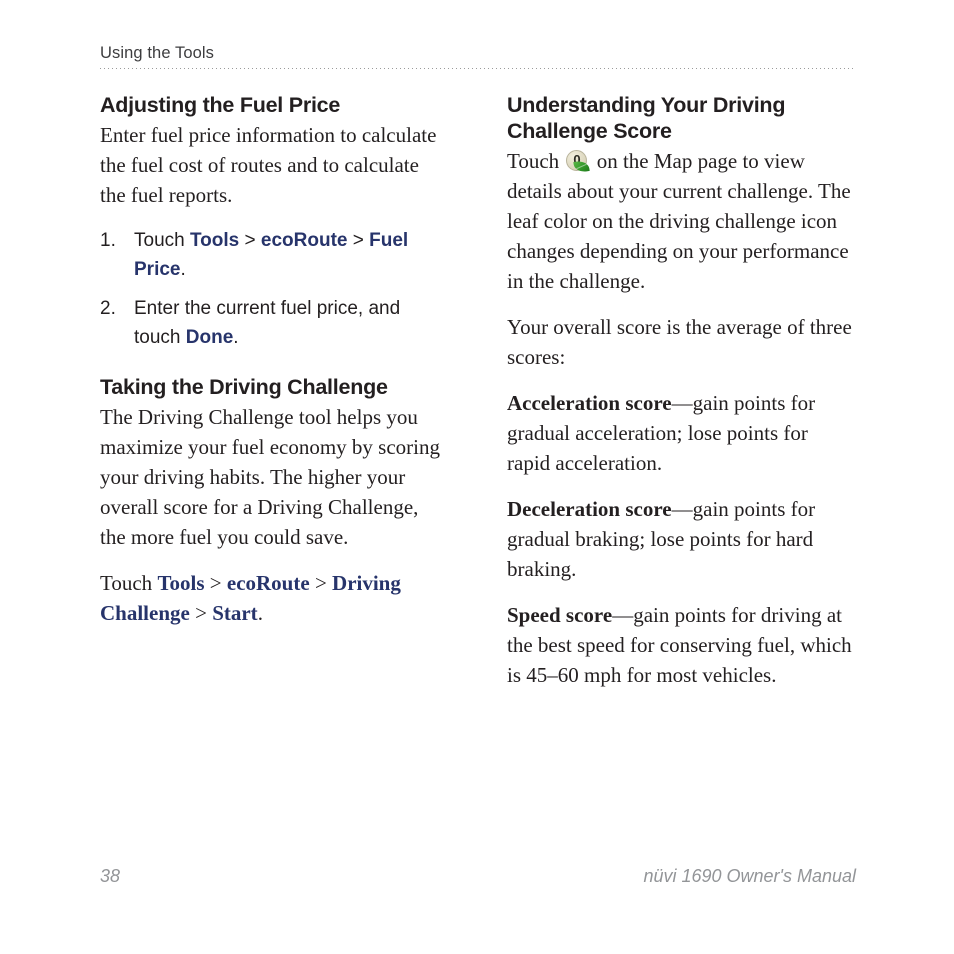 This screenshot has height=954, width=954. Describe the element at coordinates (267, 323) in the screenshot. I see `step-text-prefix: Enter the current fuel price, and touch` at that location.